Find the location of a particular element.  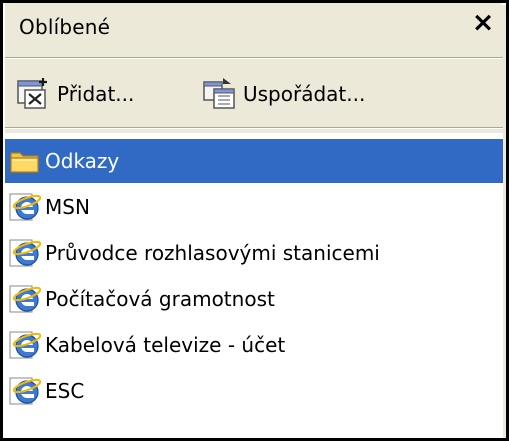

favorite-link-esc: ESC is located at coordinates (46, 391).